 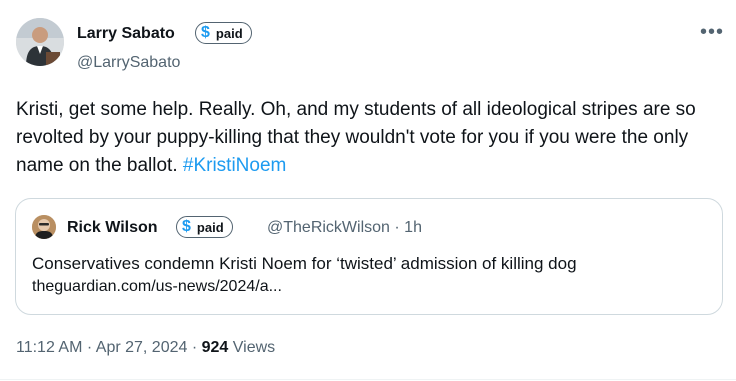 I want to click on author-avatar-image, so click(x=40, y=42).